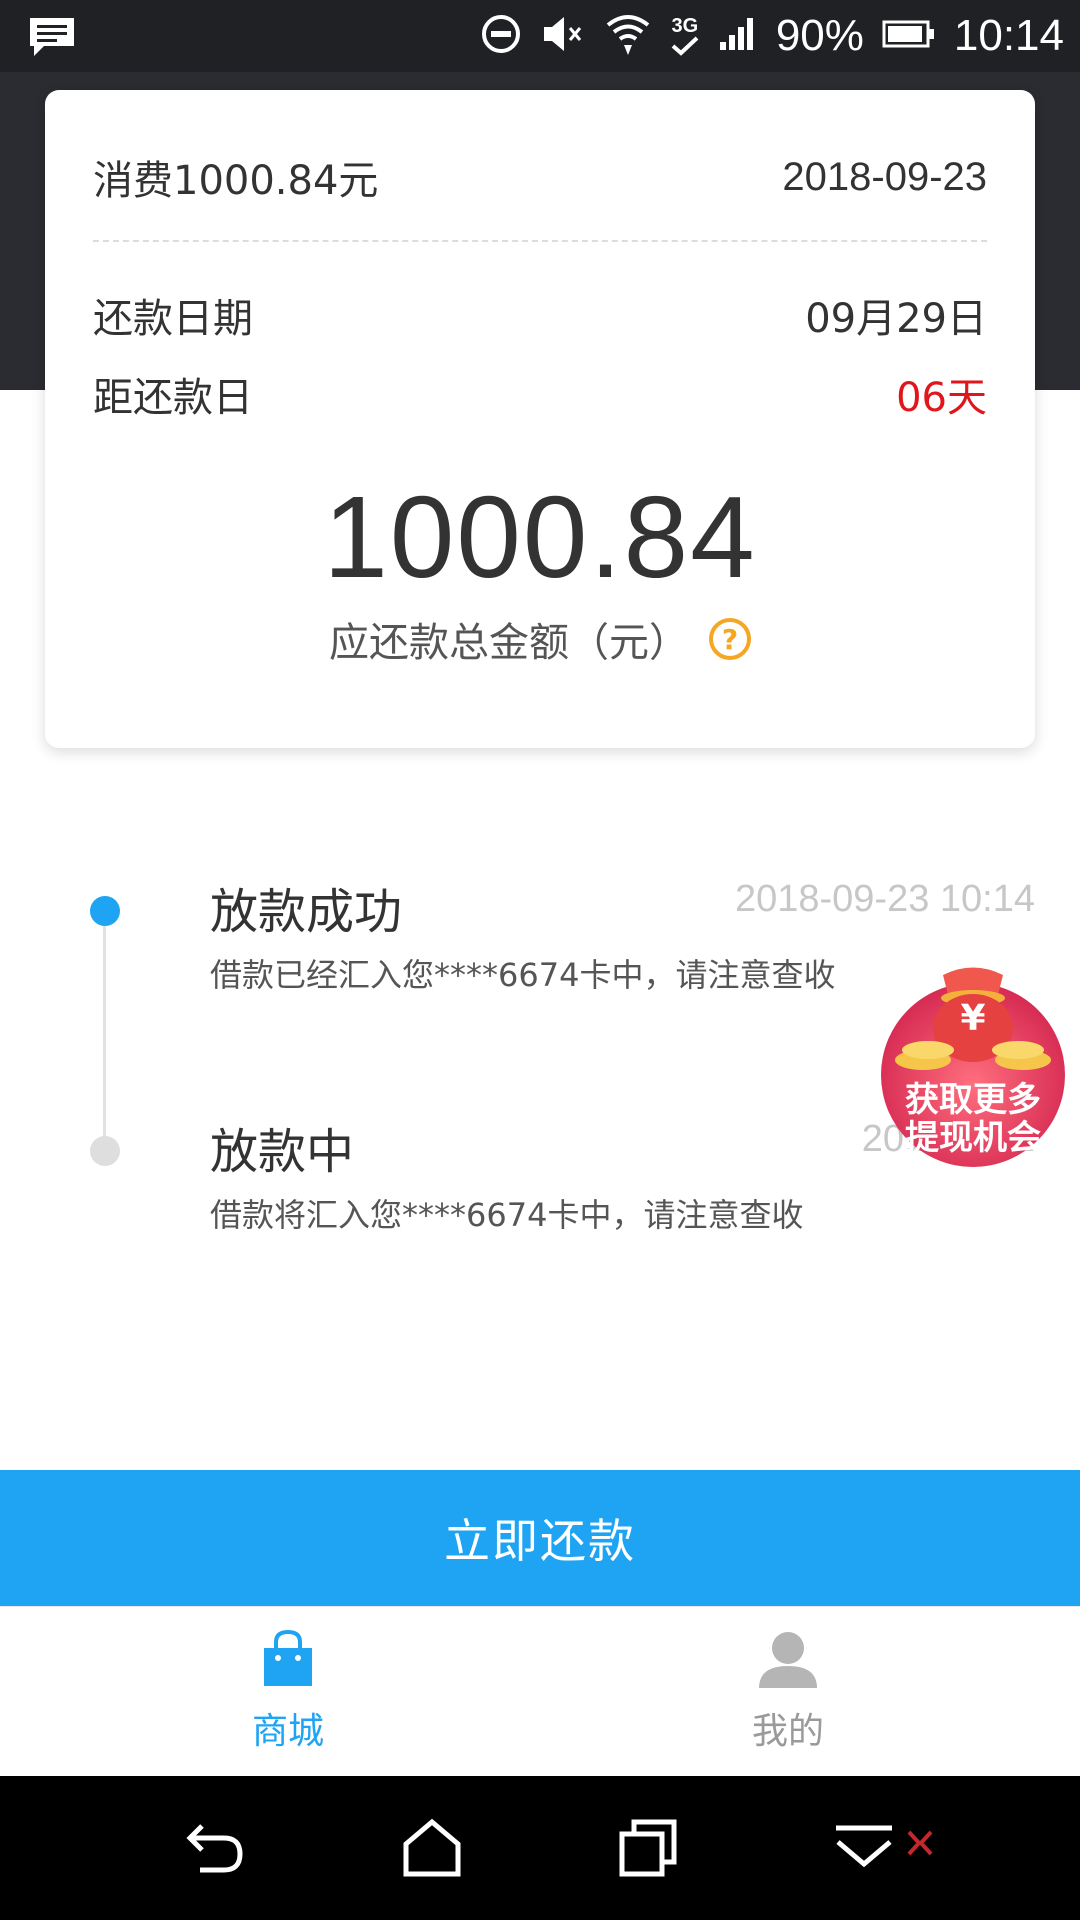  Describe the element at coordinates (173, 398) in the screenshot. I see `days-left-label: 距还款日` at that location.